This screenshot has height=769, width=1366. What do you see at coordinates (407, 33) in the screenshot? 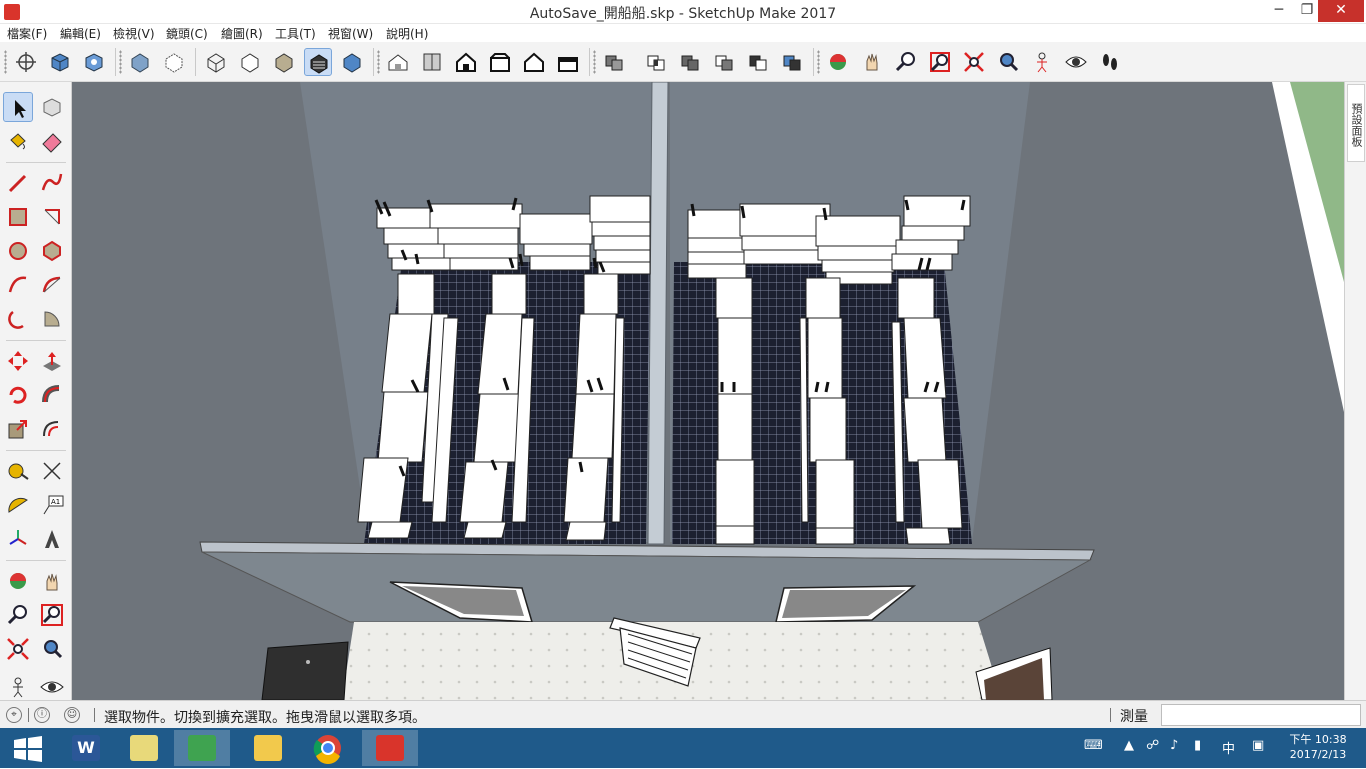
I see `menu-help: 說明(H)` at bounding box center [407, 33].